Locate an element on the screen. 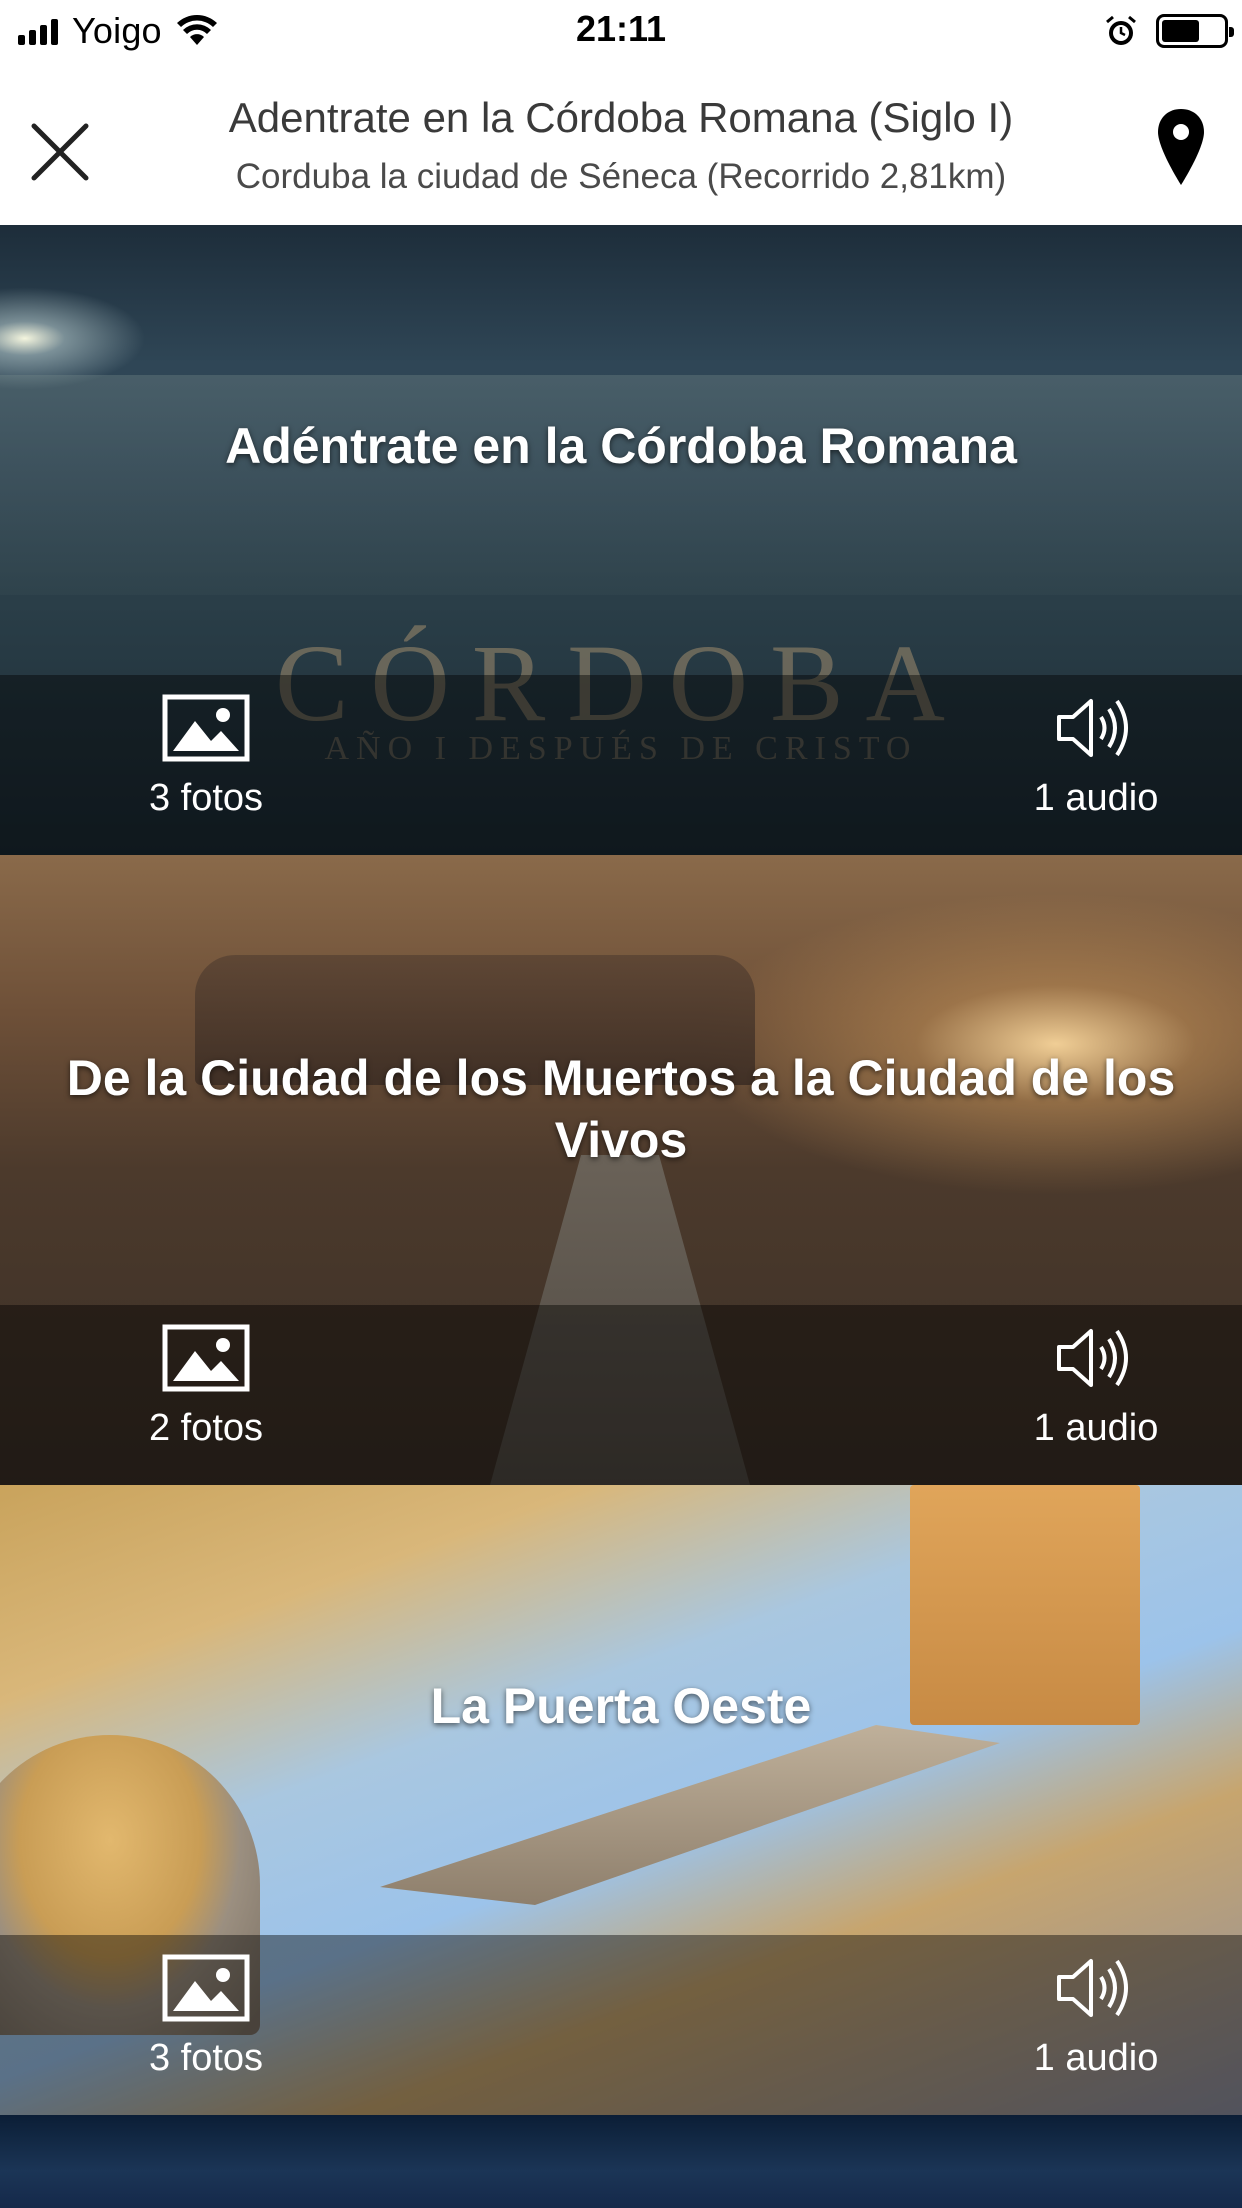 Image resolution: width=1242 pixels, height=2208 pixels. close-button is located at coordinates (60, 152).